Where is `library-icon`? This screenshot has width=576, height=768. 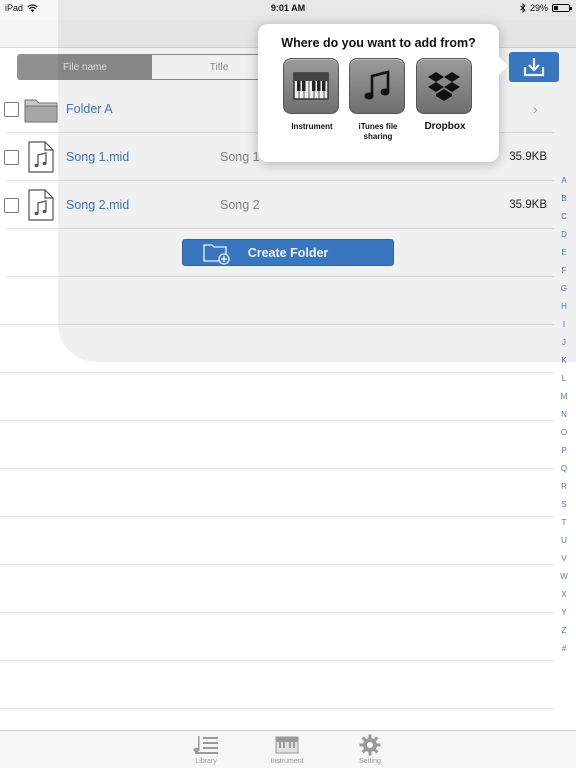 library-icon is located at coordinates (205, 745).